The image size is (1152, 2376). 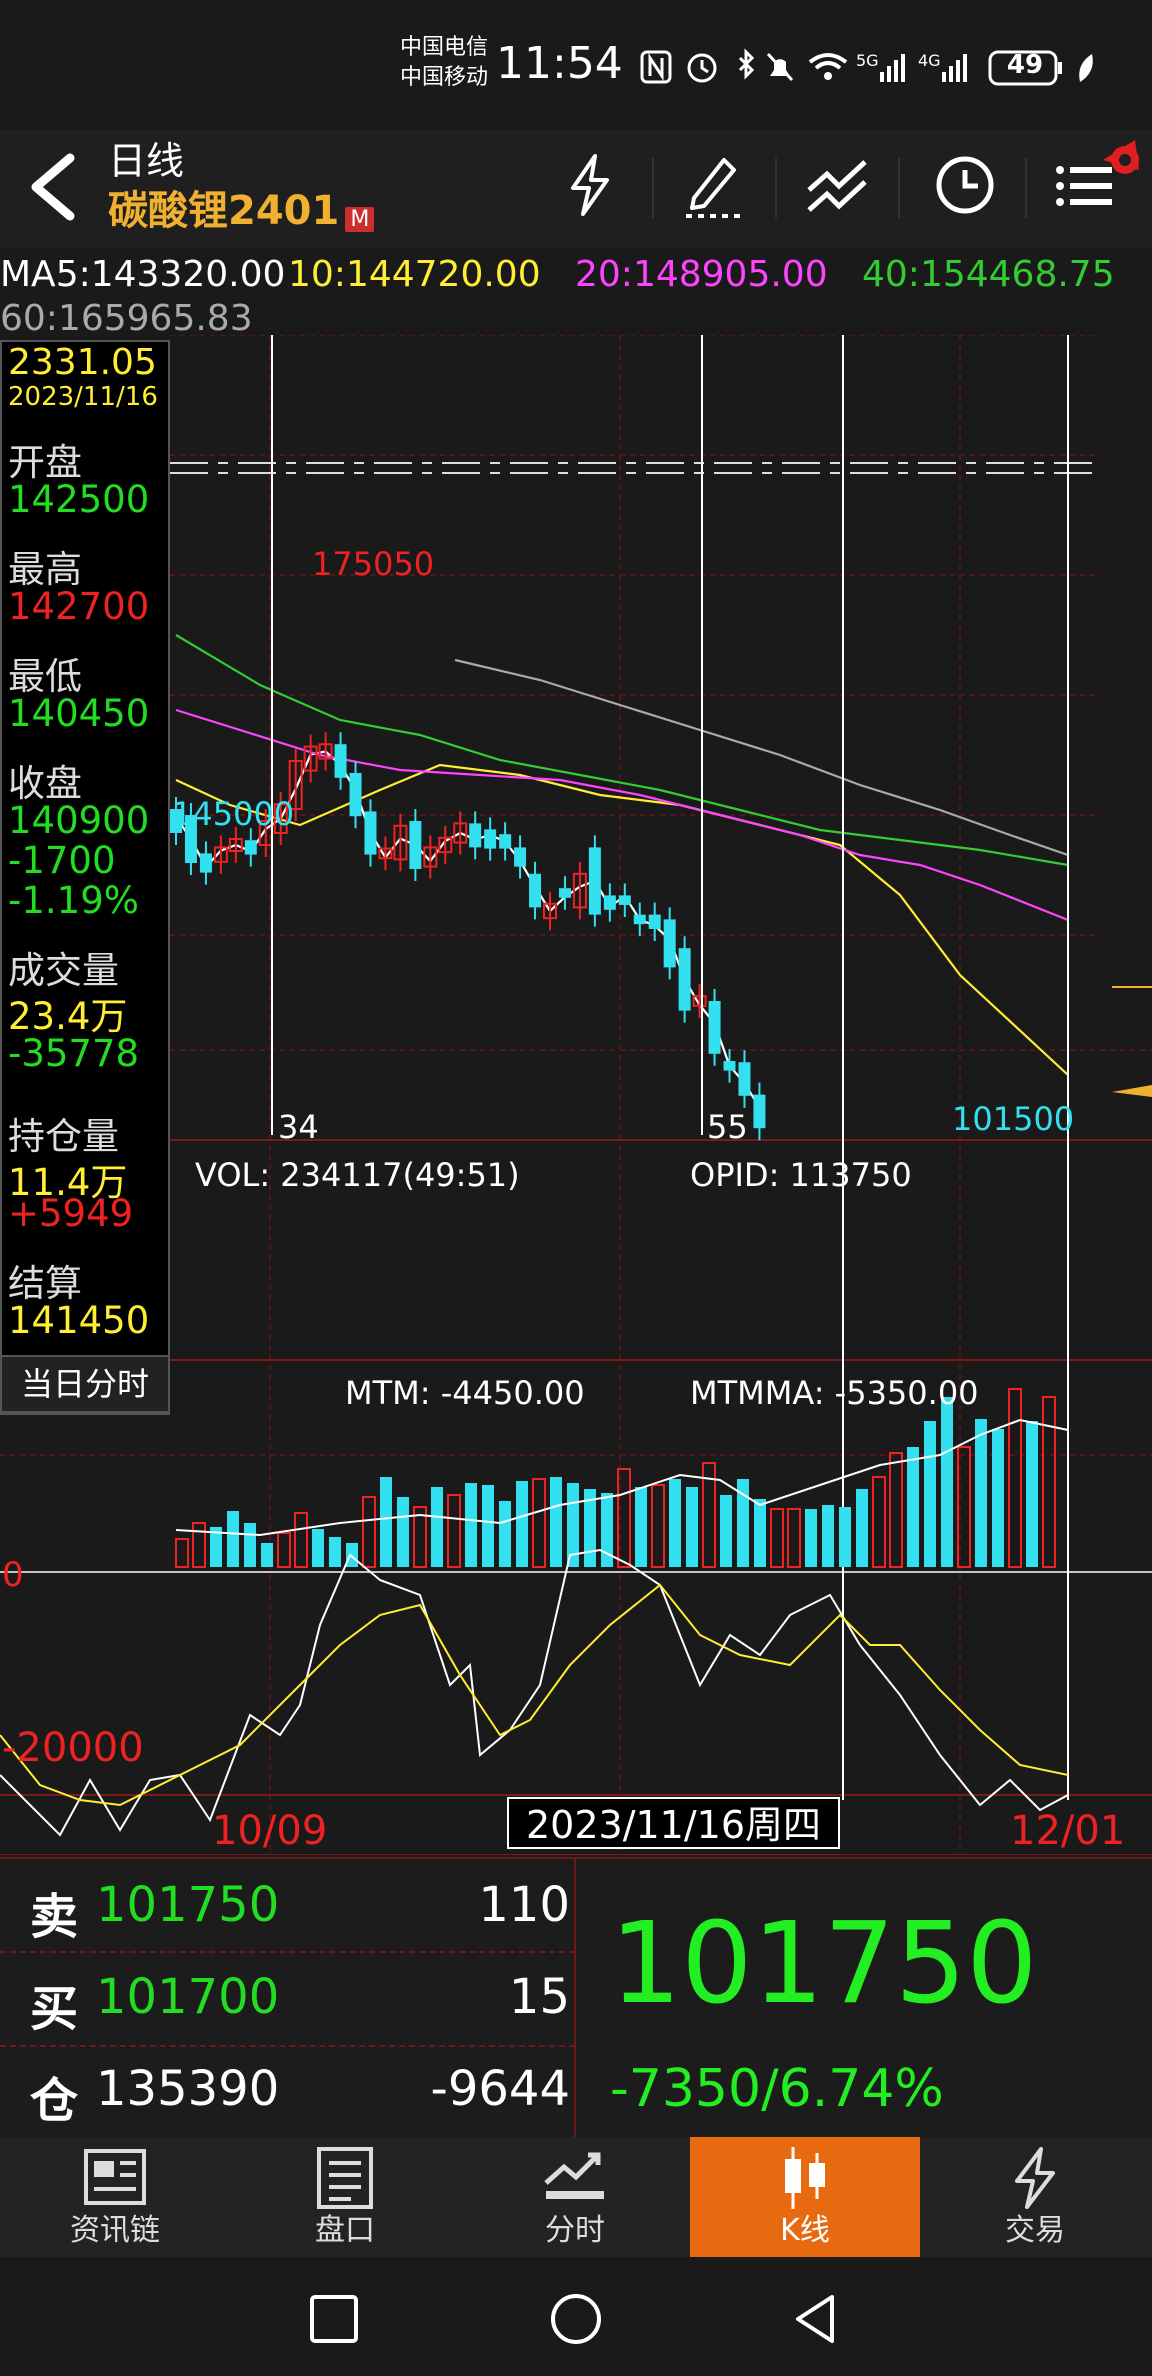 What do you see at coordinates (187, 1997) in the screenshot?
I see `buy-price: 101700` at bounding box center [187, 1997].